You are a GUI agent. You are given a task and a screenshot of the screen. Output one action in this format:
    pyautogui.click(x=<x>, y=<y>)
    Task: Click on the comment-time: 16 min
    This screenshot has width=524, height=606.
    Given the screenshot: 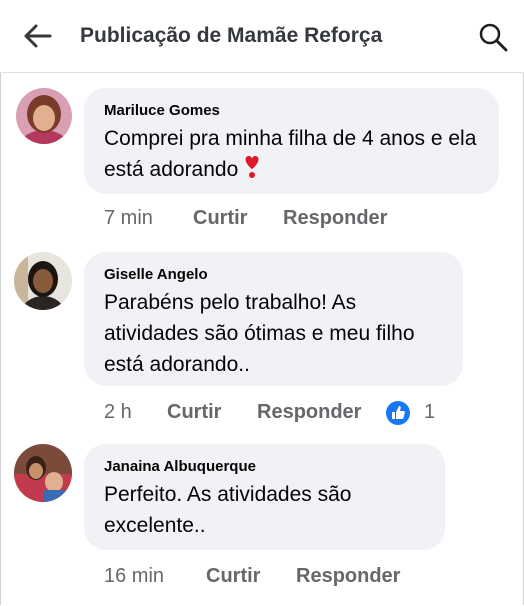 What is the action you would take?
    pyautogui.click(x=134, y=576)
    